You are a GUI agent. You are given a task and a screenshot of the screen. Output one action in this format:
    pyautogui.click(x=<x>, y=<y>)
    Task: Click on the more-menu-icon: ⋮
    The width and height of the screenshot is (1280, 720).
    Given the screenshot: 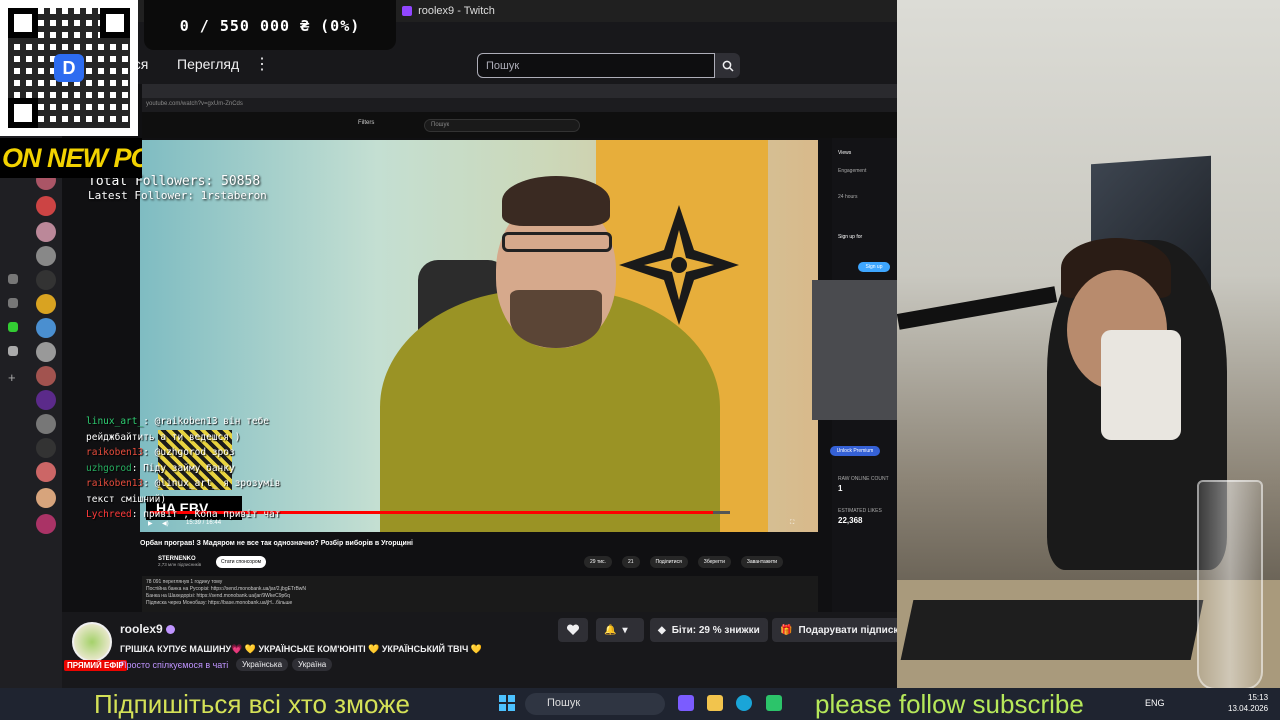 What is the action you would take?
    pyautogui.click(x=262, y=64)
    